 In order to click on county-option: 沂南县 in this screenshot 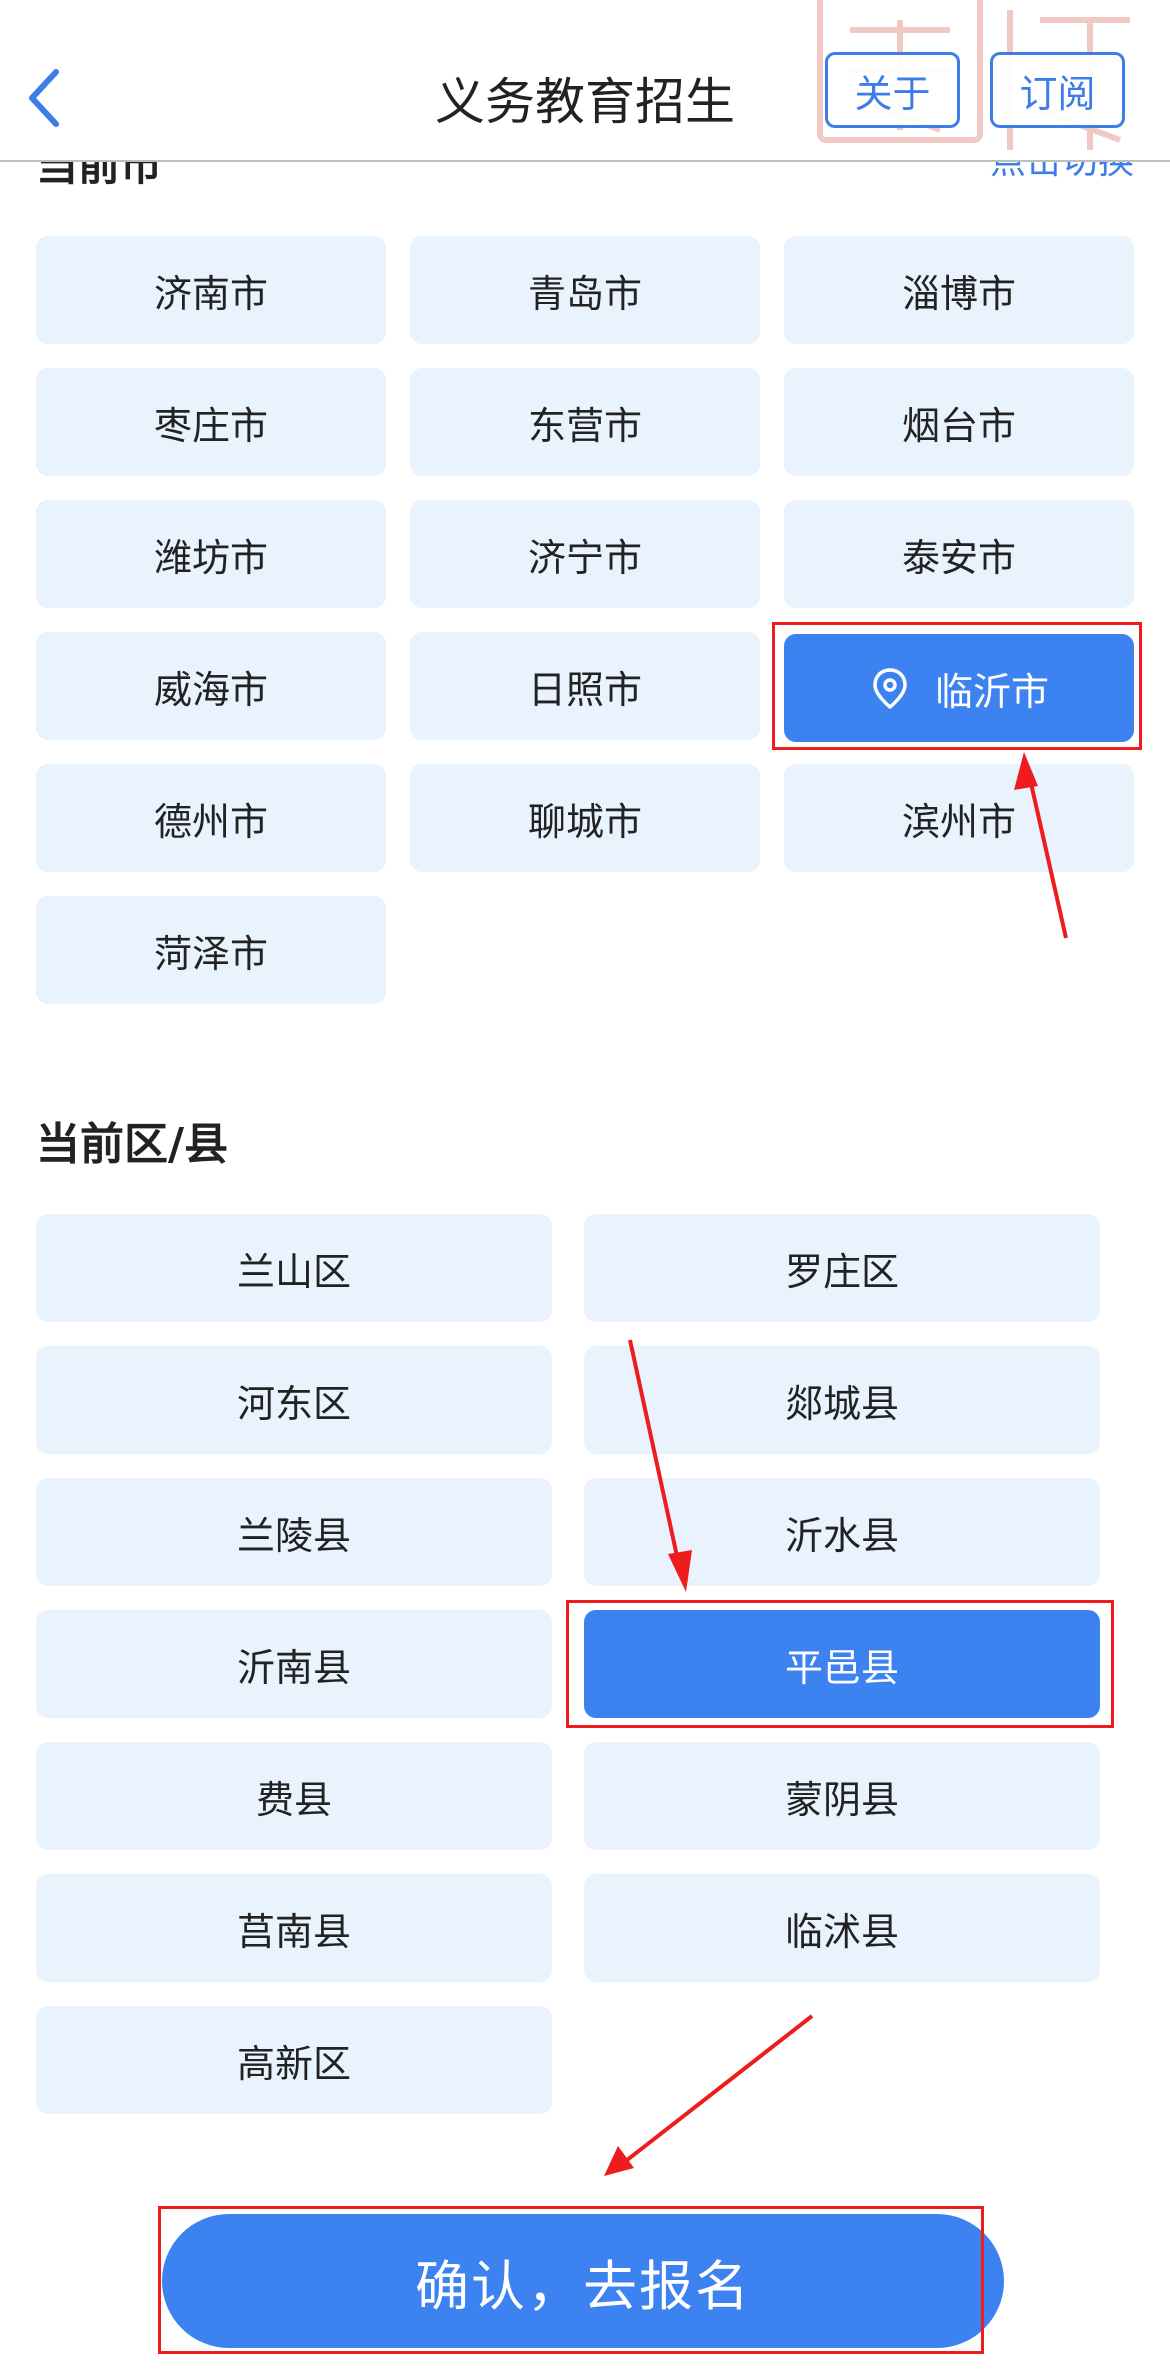, I will do `click(294, 1664)`.